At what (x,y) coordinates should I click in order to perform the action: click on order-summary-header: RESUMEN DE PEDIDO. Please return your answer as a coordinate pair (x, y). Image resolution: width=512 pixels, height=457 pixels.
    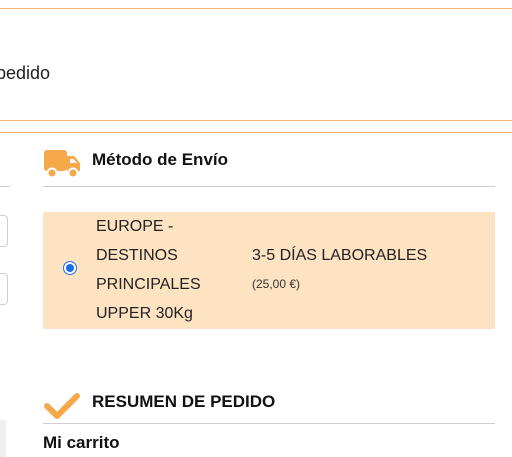
    Looking at the image, I should click on (269, 406).